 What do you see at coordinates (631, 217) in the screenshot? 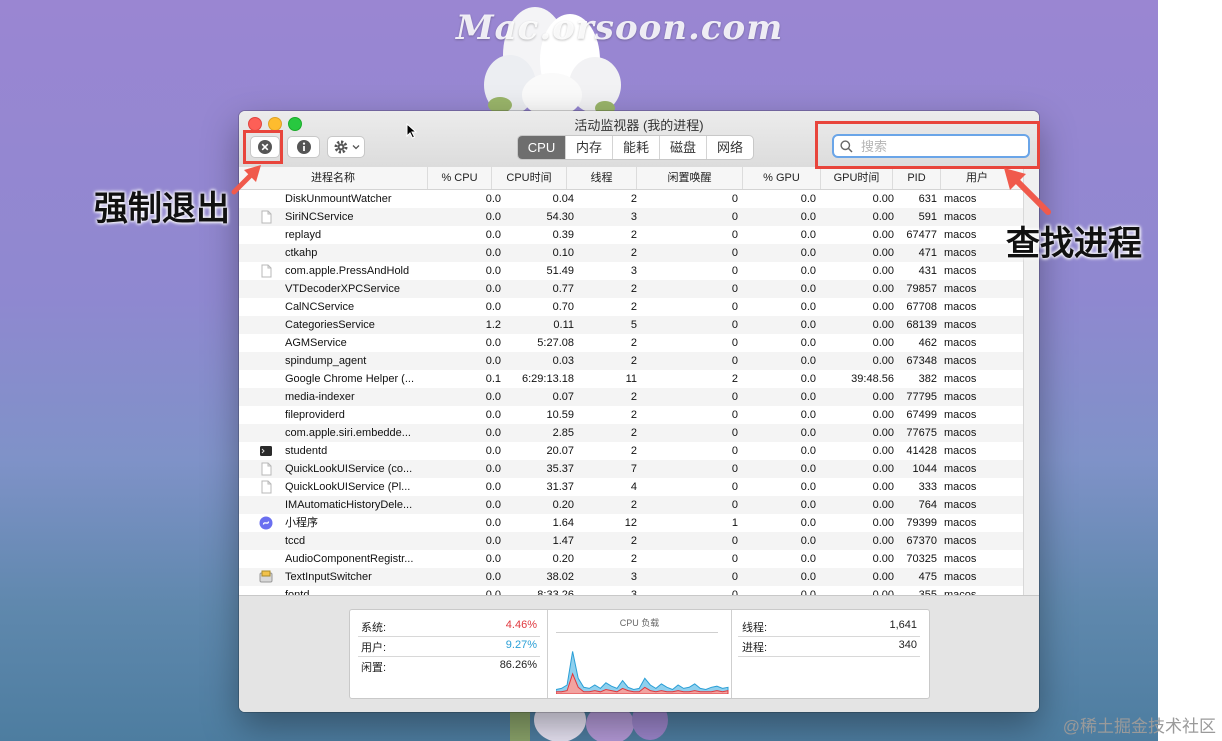
I see `table-row: SiriNCService 0.0 54.30 3 0 0.0 0.00 591 macos` at bounding box center [631, 217].